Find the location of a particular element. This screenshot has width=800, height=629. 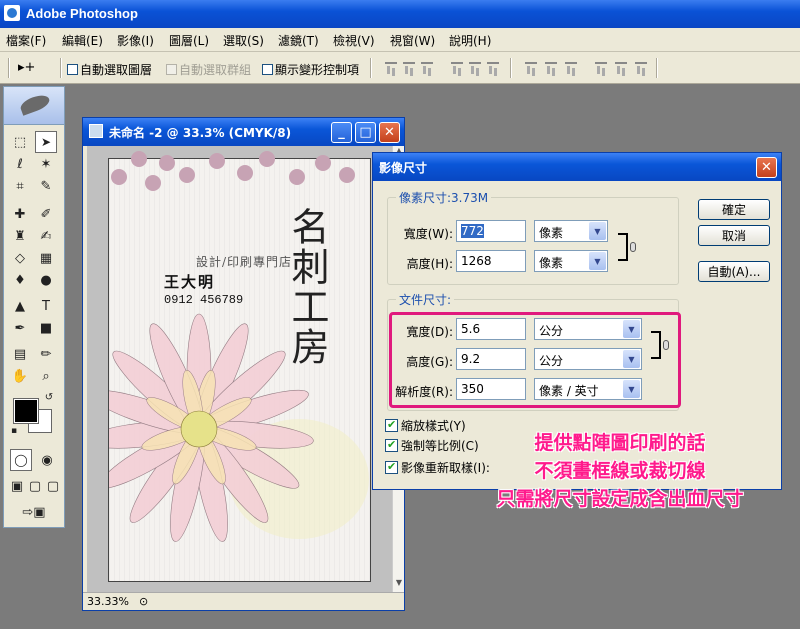

pixel-width-unit: 像素 is located at coordinates (551, 233).